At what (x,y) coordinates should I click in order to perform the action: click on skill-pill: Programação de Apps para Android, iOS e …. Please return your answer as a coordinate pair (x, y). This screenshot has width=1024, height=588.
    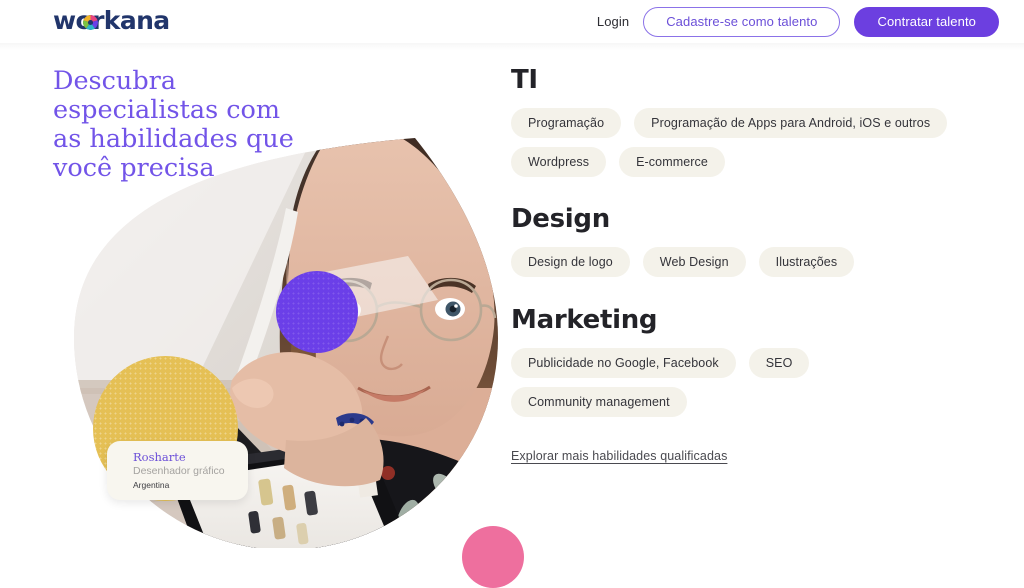
    Looking at the image, I should click on (791, 123).